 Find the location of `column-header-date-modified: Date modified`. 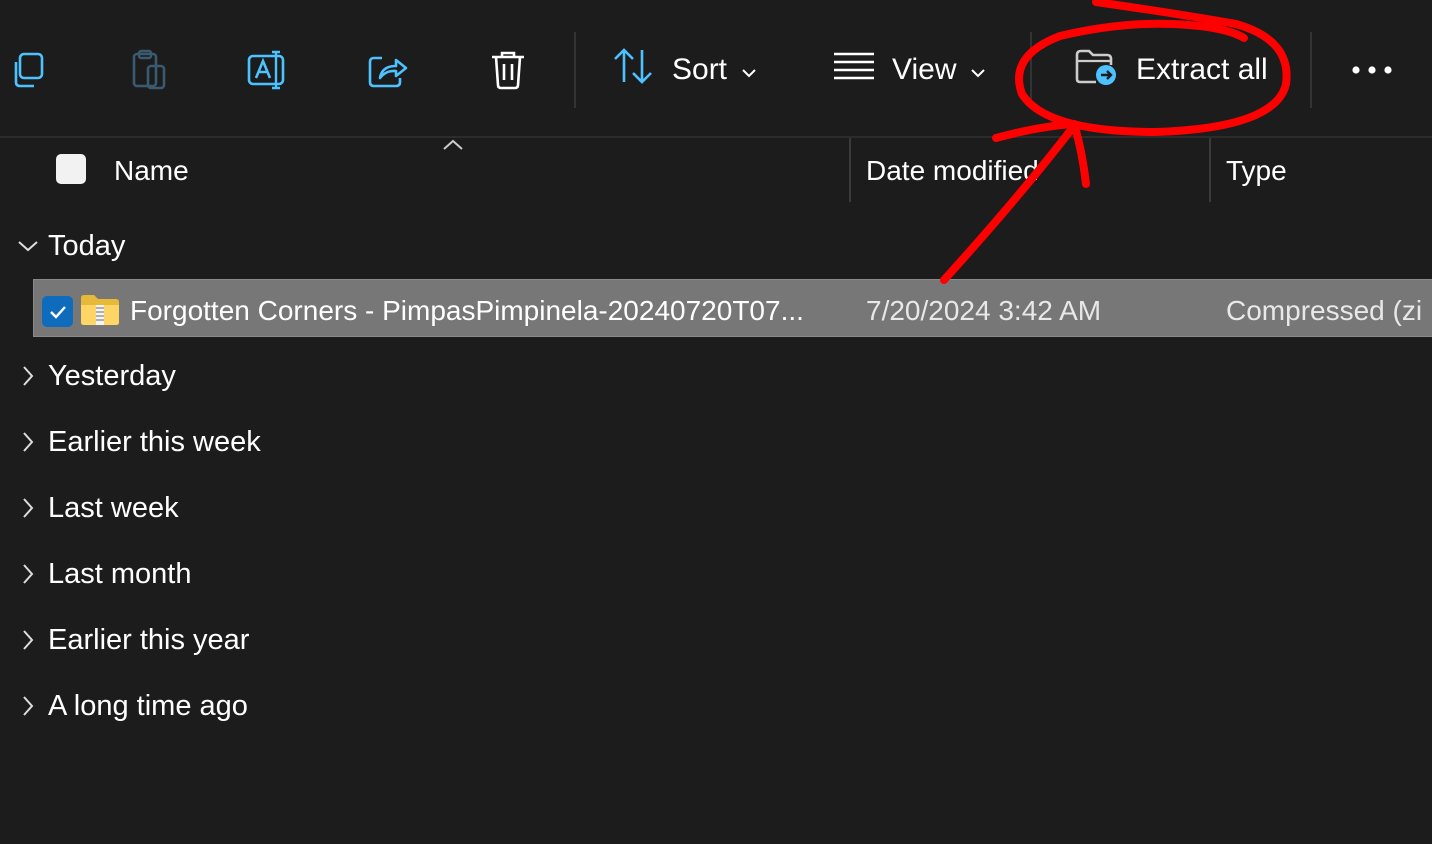

column-header-date-modified: Date modified is located at coordinates (952, 171).